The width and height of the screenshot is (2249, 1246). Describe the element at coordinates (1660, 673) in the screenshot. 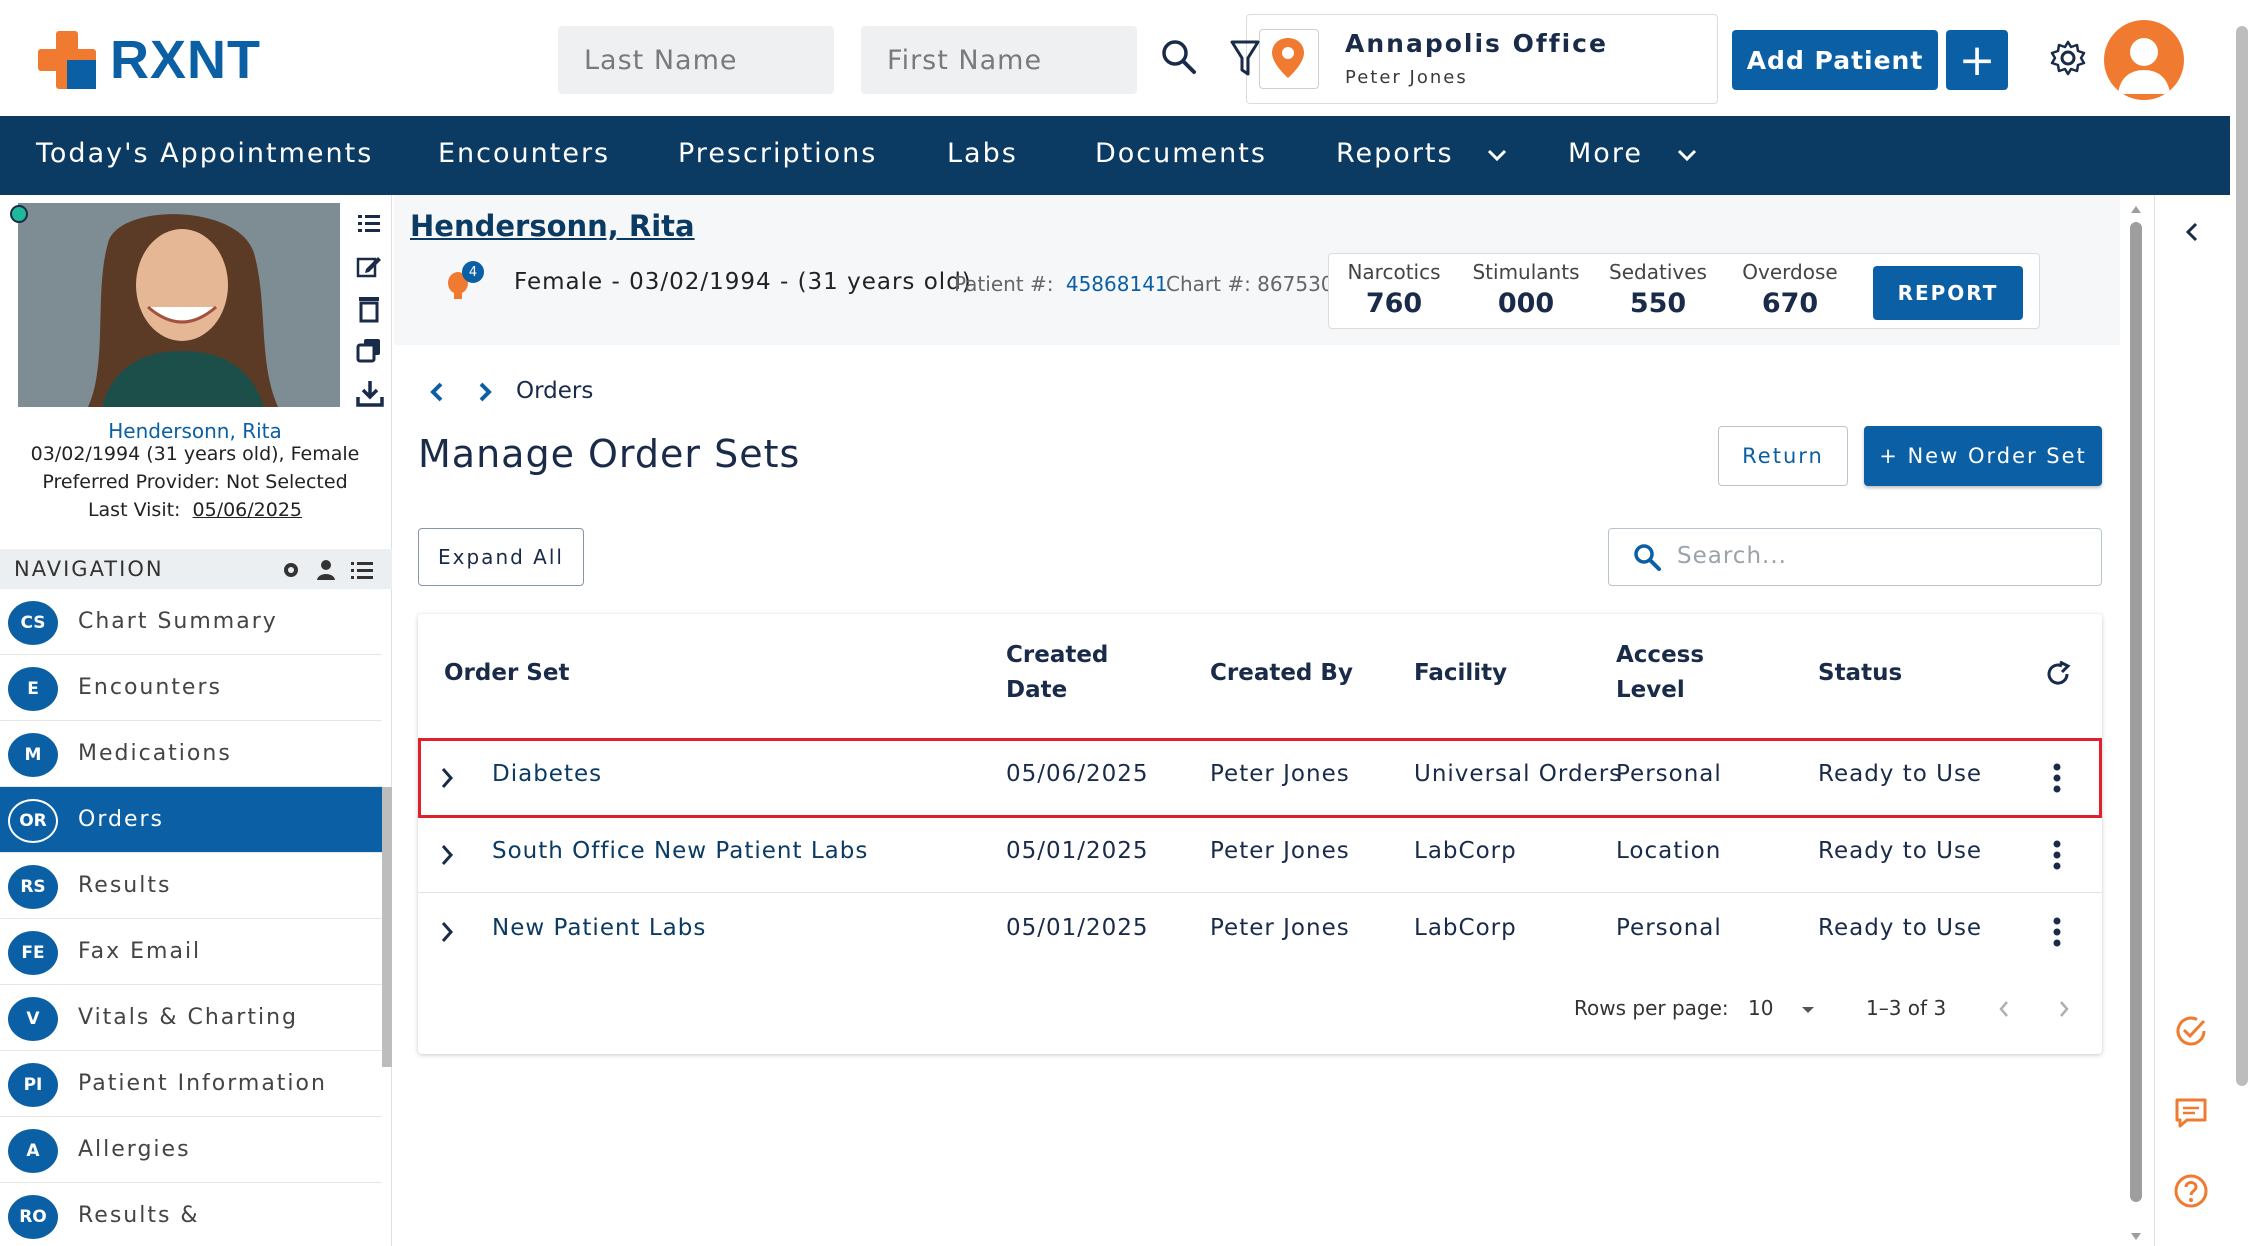

I see `col-access-level: Access Level` at that location.